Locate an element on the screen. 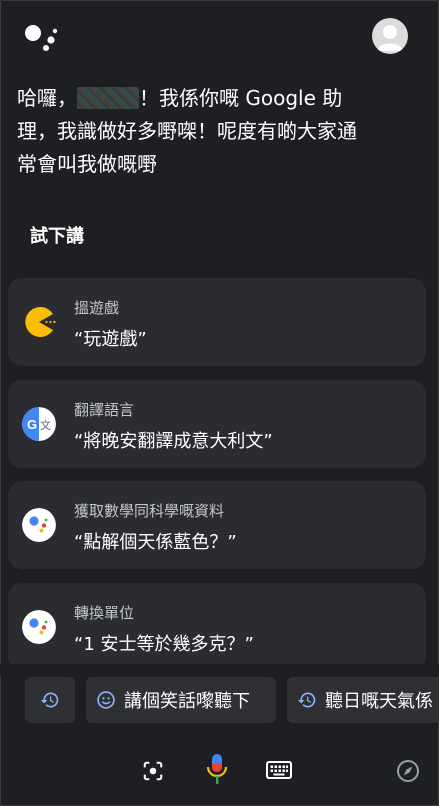  greeting-prefix: 哈囉， is located at coordinates (47, 98).